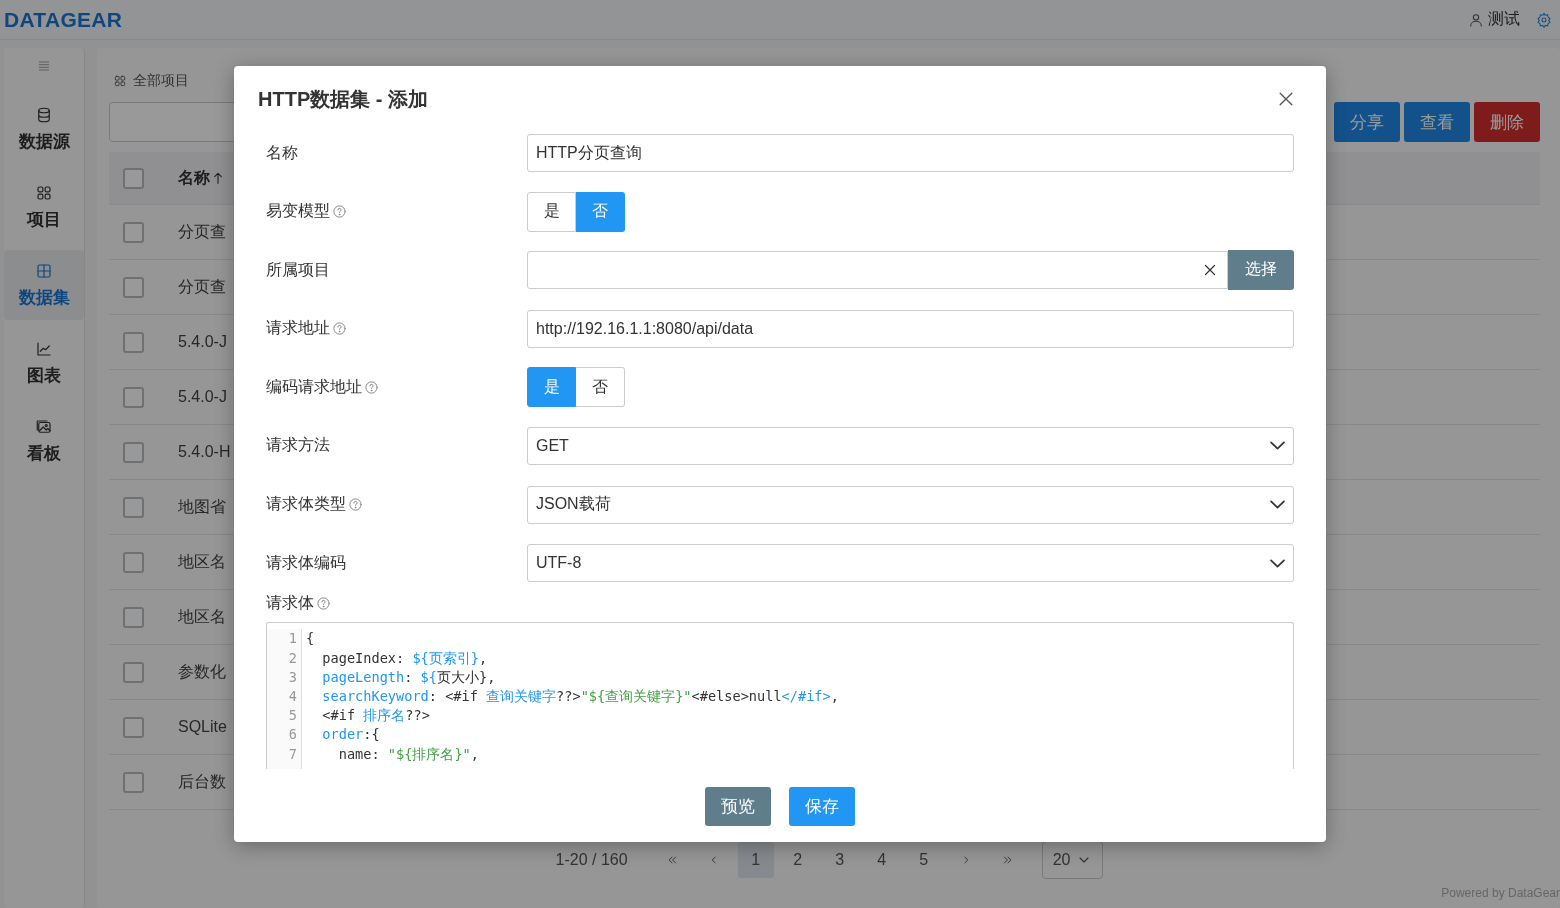  What do you see at coordinates (839, 860) in the screenshot?
I see `page-button: 3` at bounding box center [839, 860].